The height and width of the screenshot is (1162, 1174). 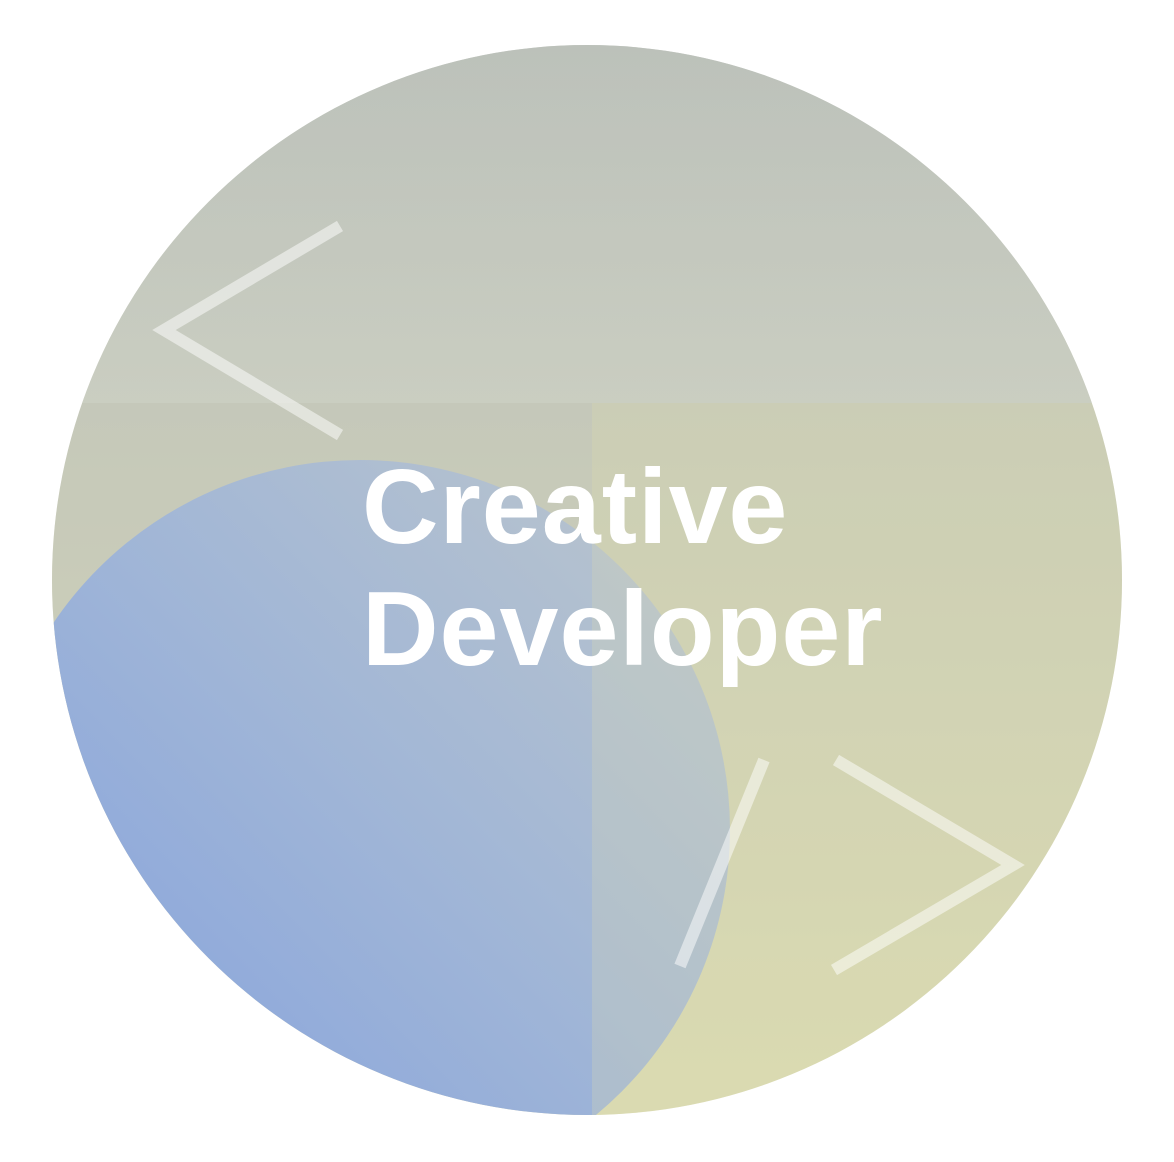 What do you see at coordinates (575, 507) in the screenshot?
I see `headline-line-1: Creative` at bounding box center [575, 507].